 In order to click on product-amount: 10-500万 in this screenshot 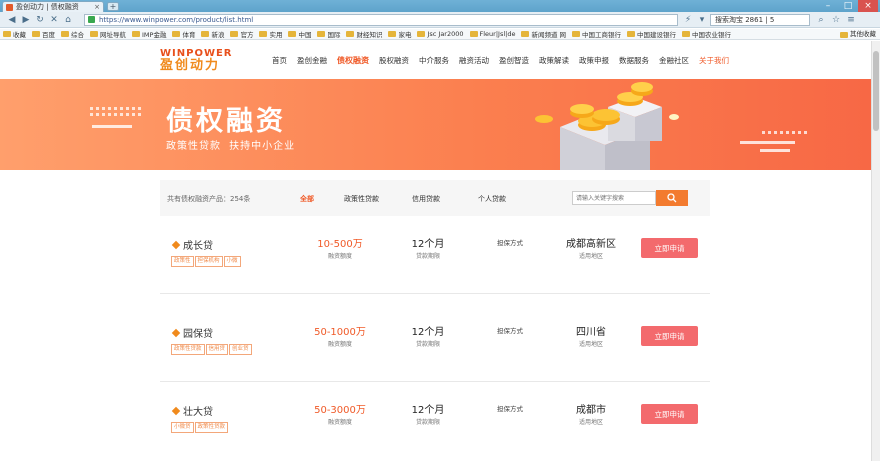, I will do `click(340, 244)`.